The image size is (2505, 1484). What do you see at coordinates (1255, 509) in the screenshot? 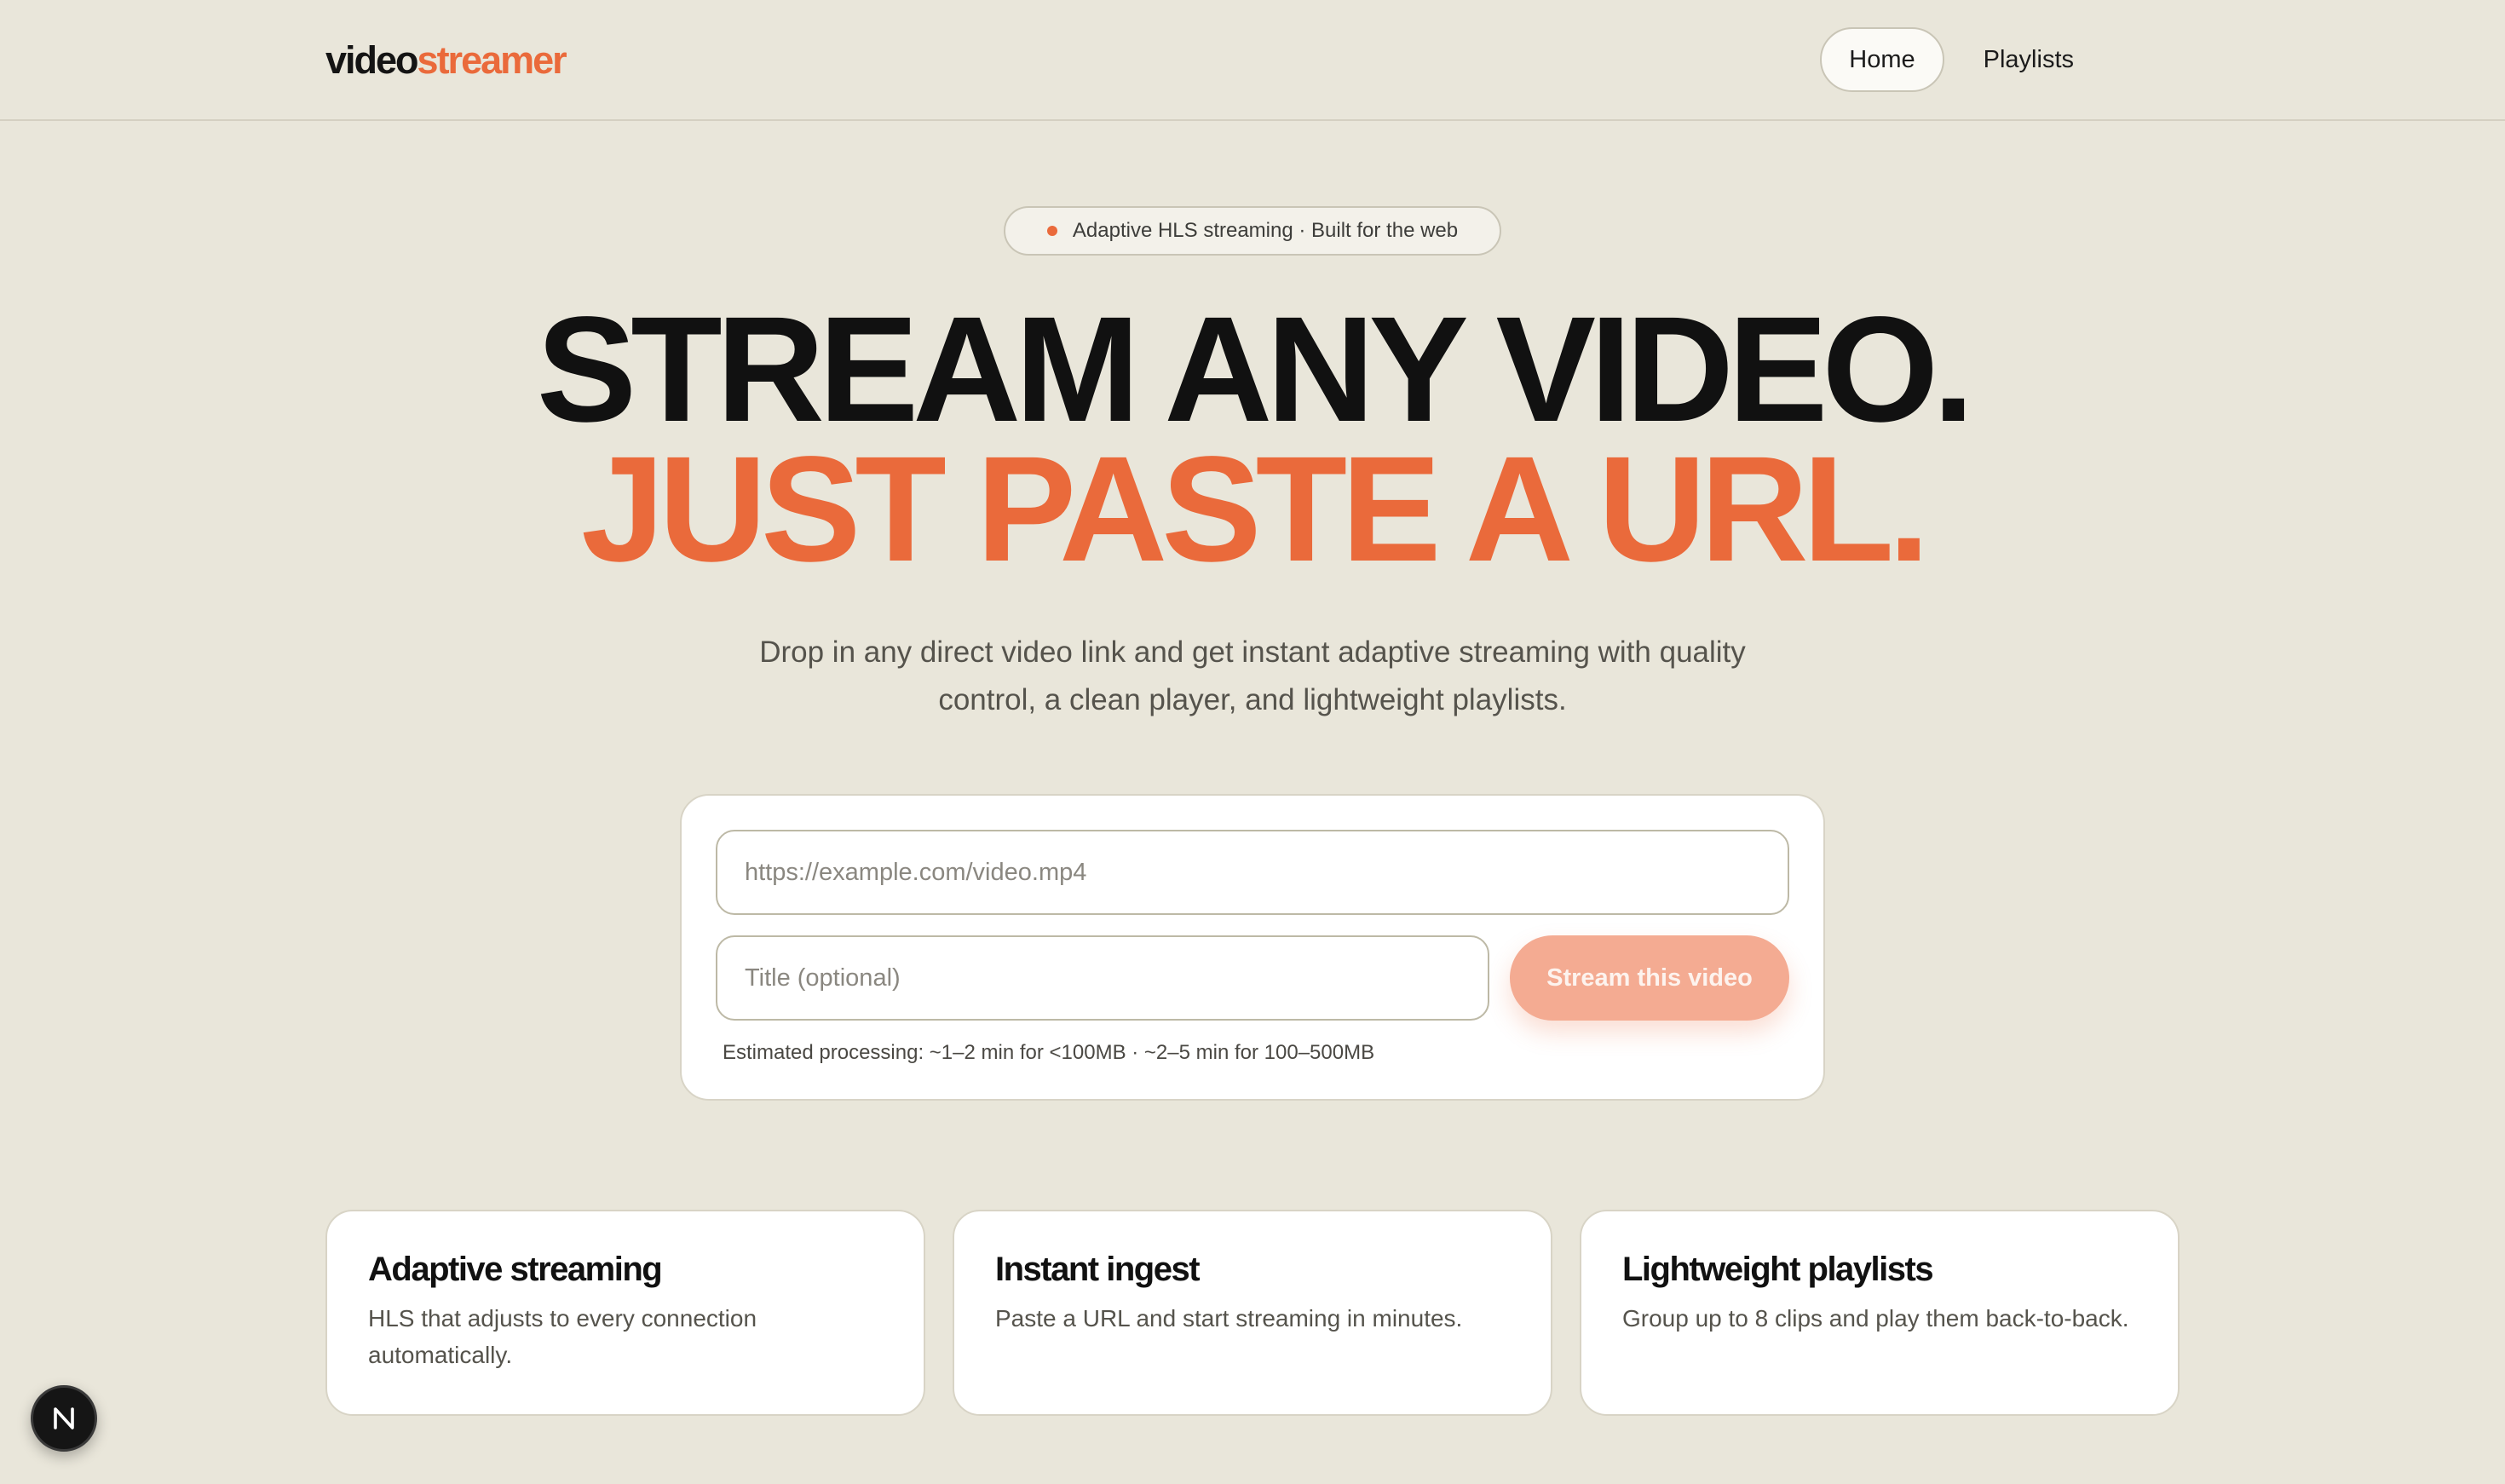
I see `headline-line-2: JUST PASTE A URL.` at bounding box center [1255, 509].